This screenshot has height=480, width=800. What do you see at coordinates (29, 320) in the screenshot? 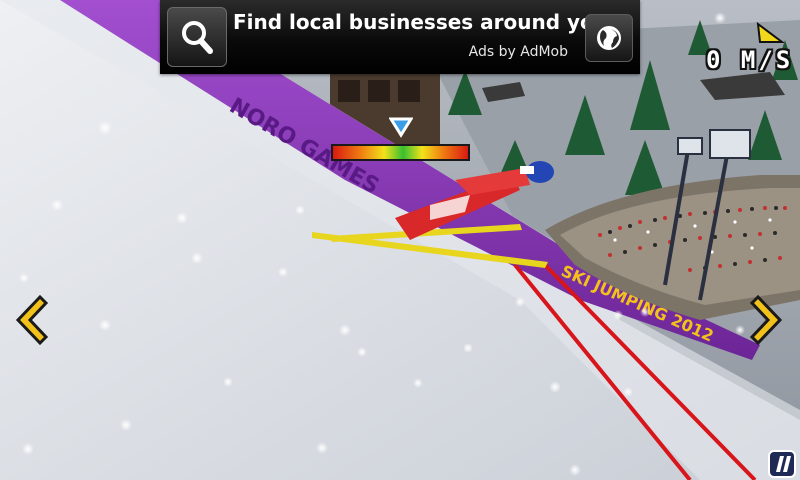
I see `chevron-left-icon` at bounding box center [29, 320].